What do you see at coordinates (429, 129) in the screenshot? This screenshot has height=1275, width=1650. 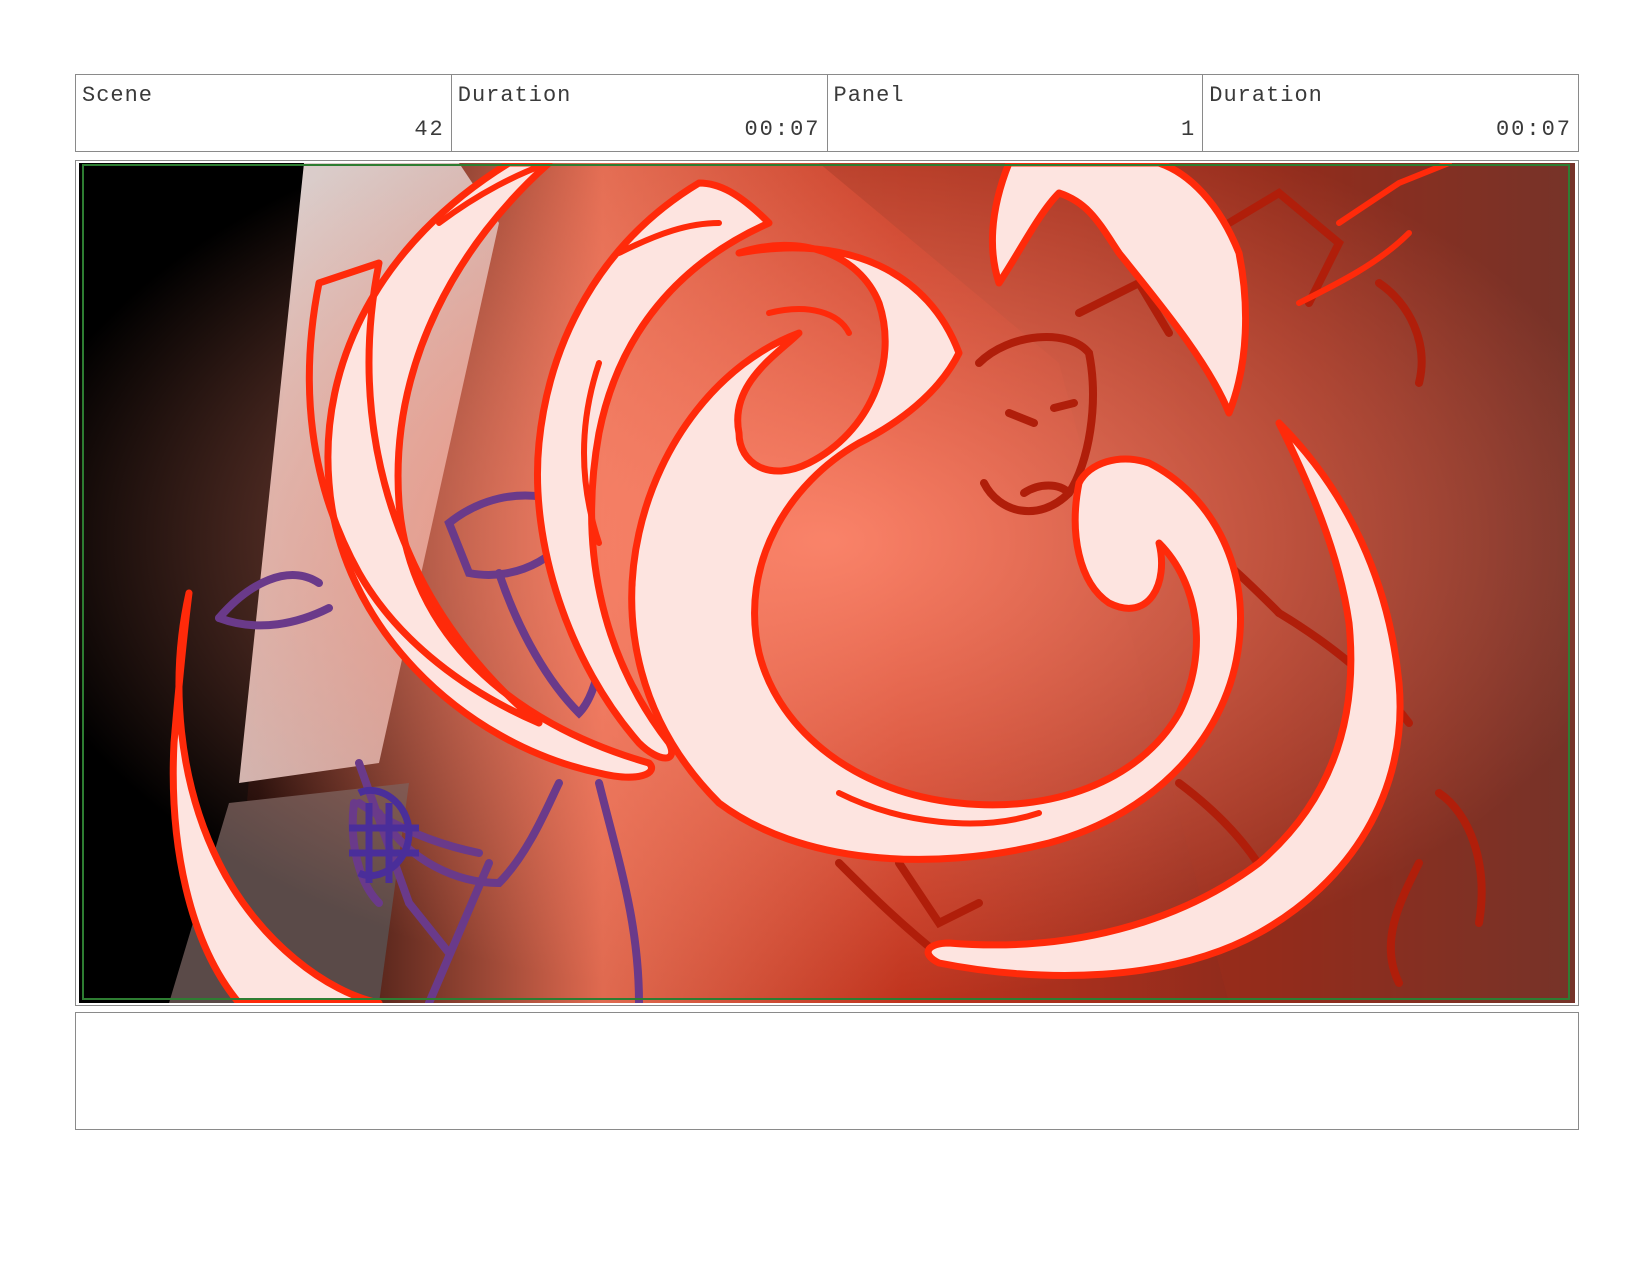 I see `scene-number: 42` at bounding box center [429, 129].